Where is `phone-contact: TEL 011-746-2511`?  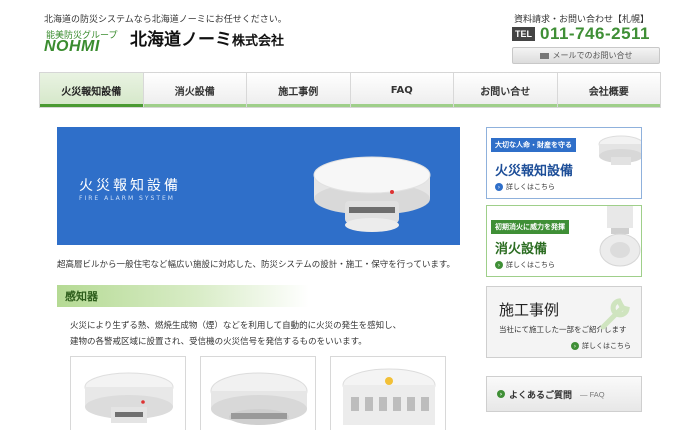 phone-contact: TEL 011-746-2511 is located at coordinates (581, 34).